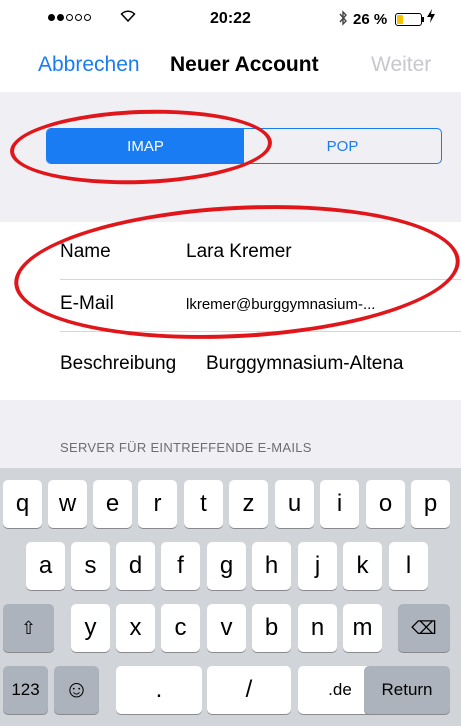 This screenshot has height=726, width=461. Describe the element at coordinates (423, 19) in the screenshot. I see `battery-tip` at that location.